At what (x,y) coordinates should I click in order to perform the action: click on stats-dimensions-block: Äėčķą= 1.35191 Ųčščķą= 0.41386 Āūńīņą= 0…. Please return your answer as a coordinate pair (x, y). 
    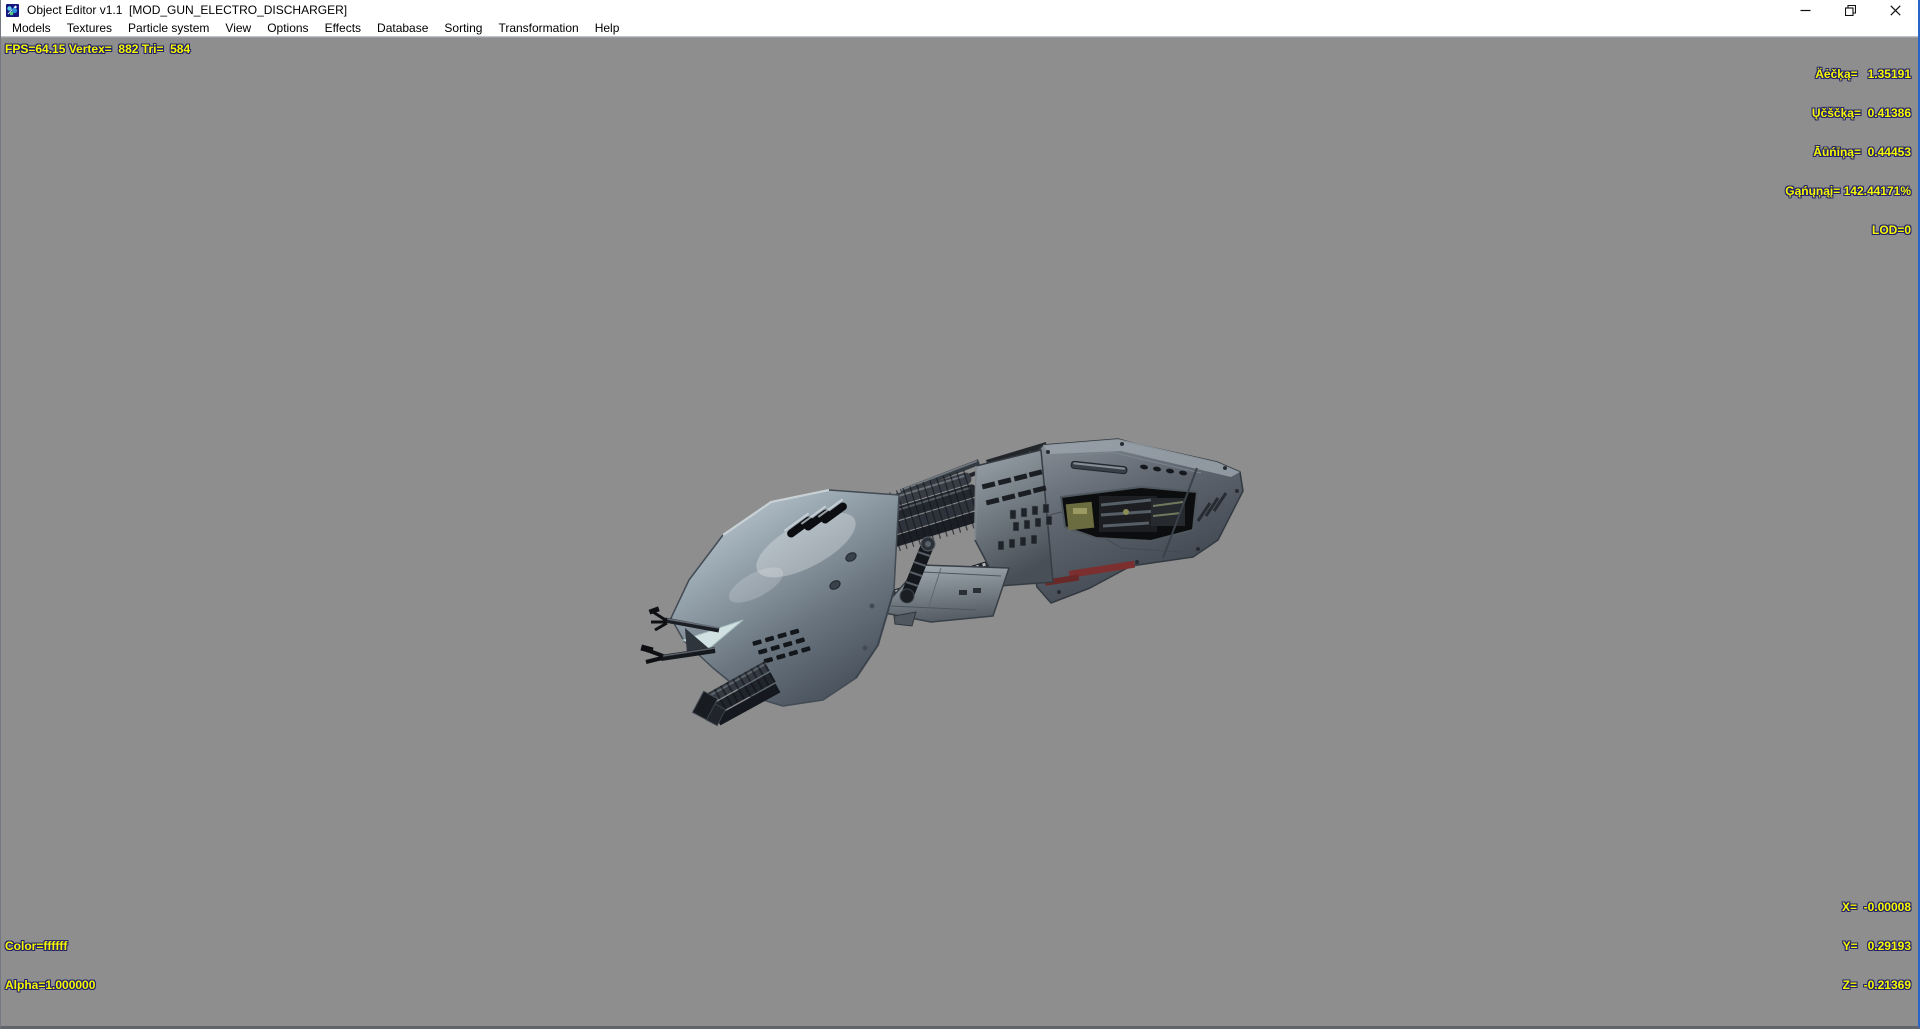
    Looking at the image, I should click on (1848, 152).